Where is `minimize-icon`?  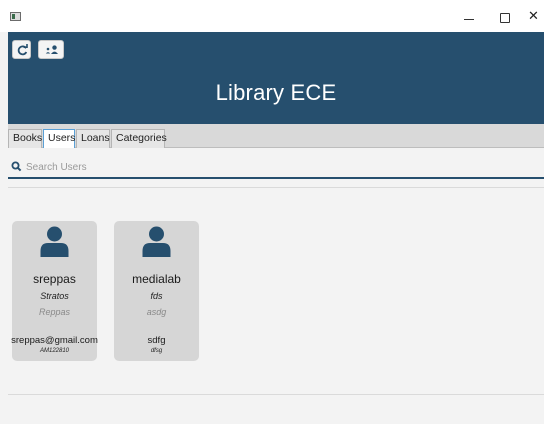
minimize-icon is located at coordinates (469, 19).